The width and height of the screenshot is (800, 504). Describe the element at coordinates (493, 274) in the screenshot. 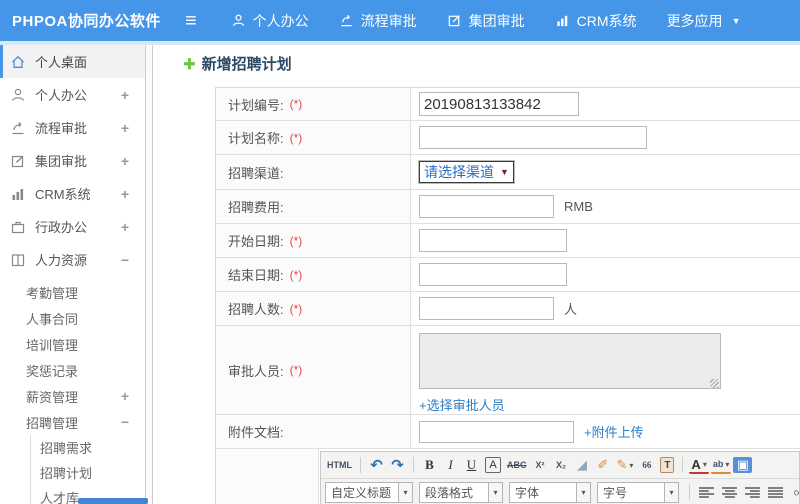

I see `end-date-input` at that location.